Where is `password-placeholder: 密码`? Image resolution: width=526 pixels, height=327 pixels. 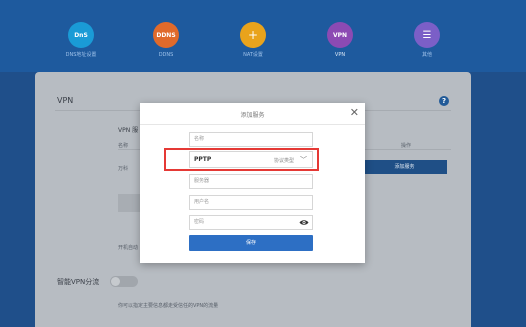 password-placeholder: 密码 is located at coordinates (199, 222).